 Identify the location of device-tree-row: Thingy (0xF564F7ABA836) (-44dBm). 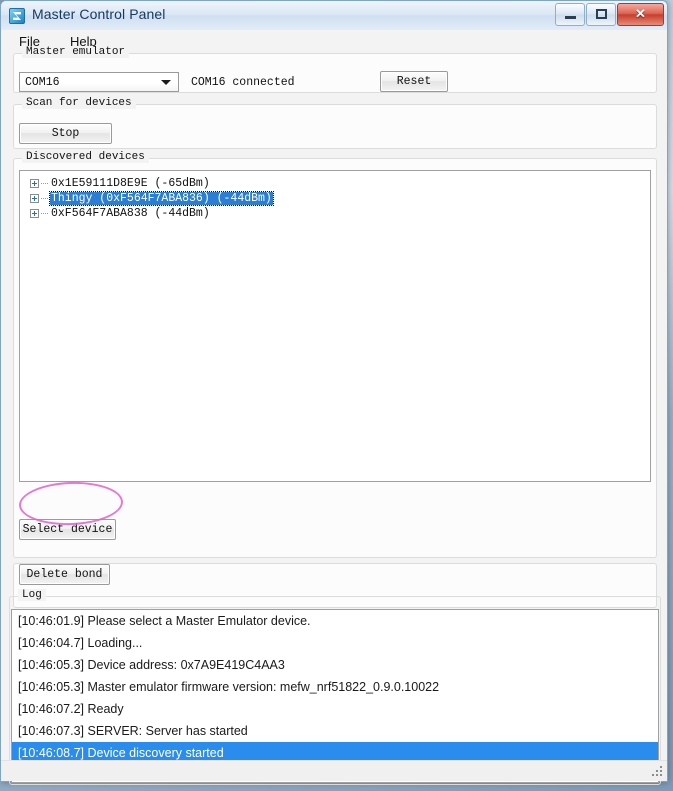
(335, 198).